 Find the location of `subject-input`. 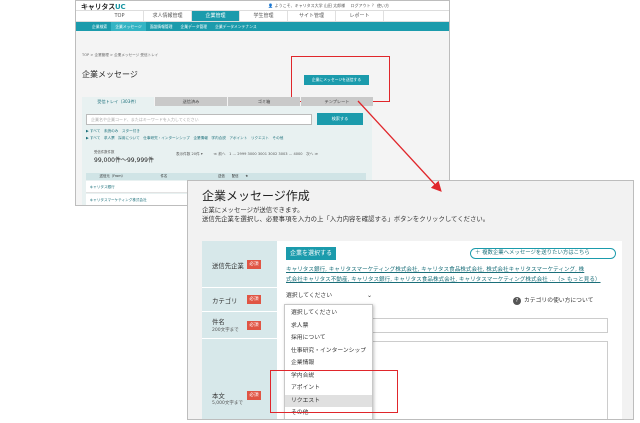

subject-input is located at coordinates (490, 325).